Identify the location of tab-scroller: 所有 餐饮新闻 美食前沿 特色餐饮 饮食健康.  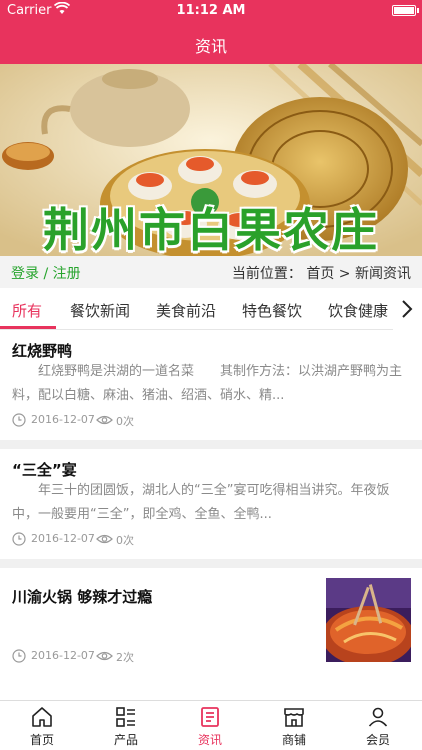
(196, 309).